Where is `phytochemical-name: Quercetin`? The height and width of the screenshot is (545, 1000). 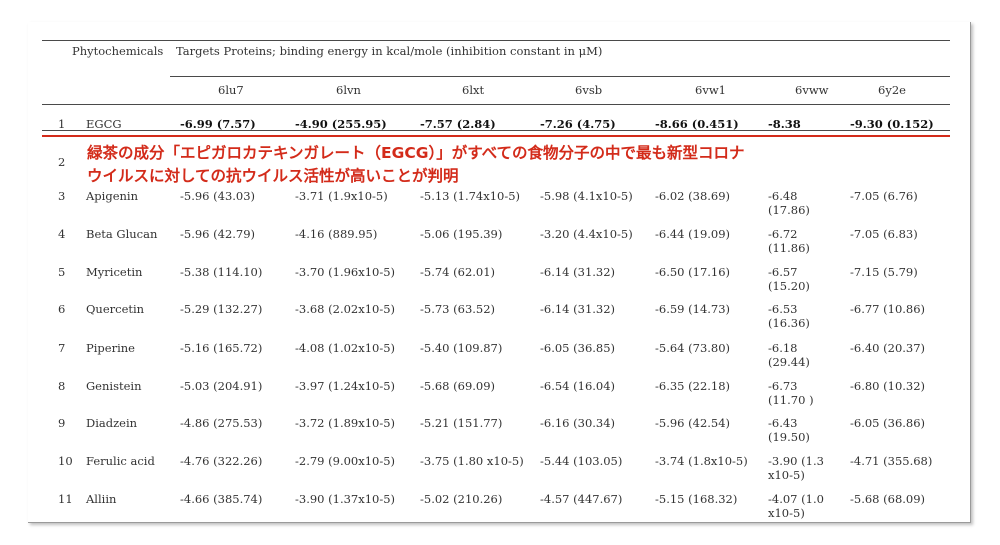
phytochemical-name: Quercetin is located at coordinates (115, 309).